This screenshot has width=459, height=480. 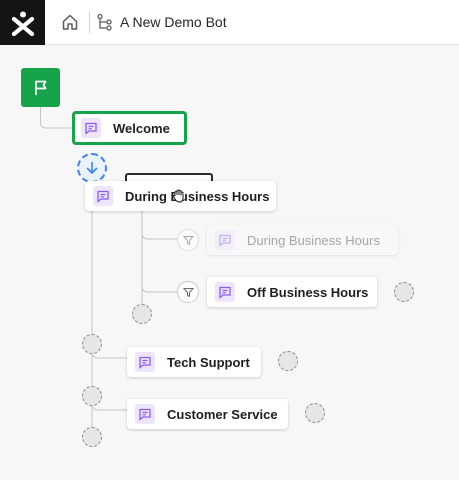 What do you see at coordinates (222, 414) in the screenshot?
I see `node-label: Customer Service` at bounding box center [222, 414].